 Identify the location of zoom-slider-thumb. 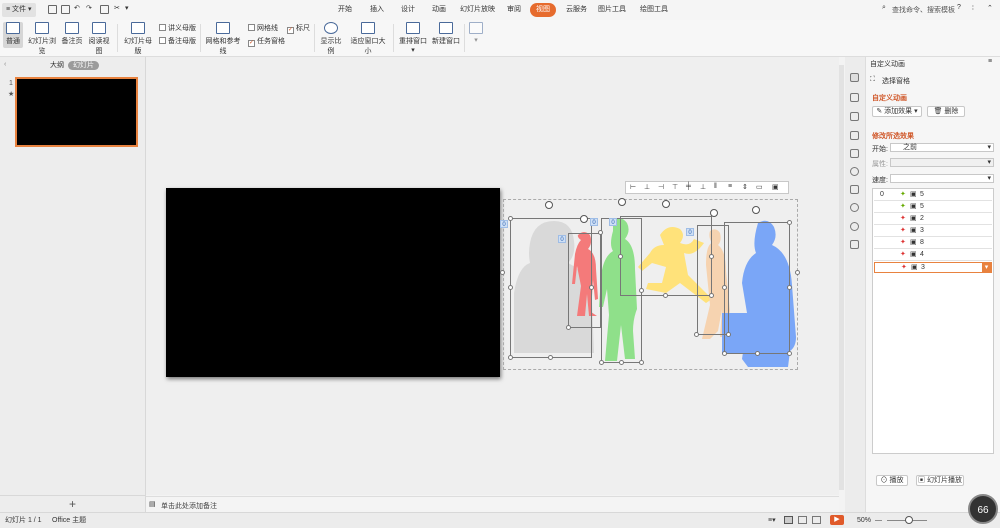
(909, 520).